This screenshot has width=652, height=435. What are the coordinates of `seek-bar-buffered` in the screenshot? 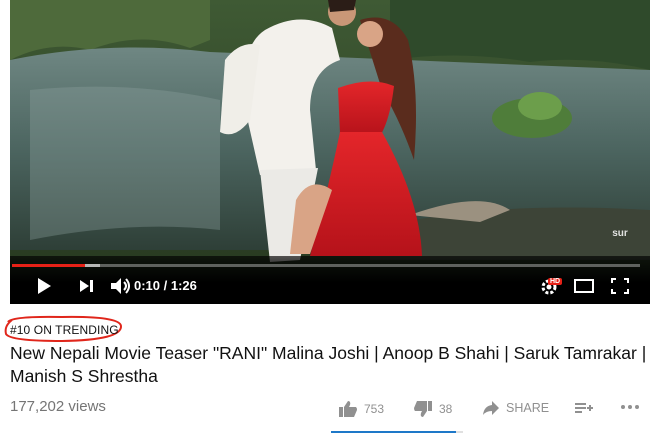 It's located at (92, 265).